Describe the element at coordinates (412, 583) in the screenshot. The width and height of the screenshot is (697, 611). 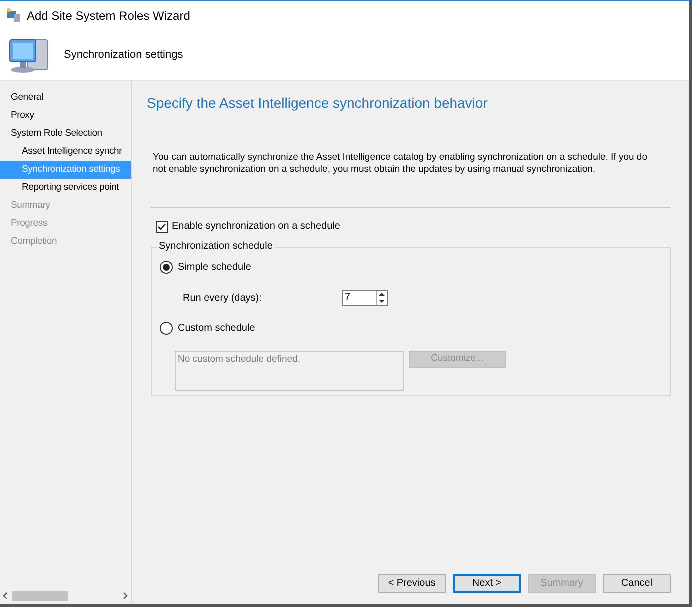
I see `wizard-button: < Previous` at that location.